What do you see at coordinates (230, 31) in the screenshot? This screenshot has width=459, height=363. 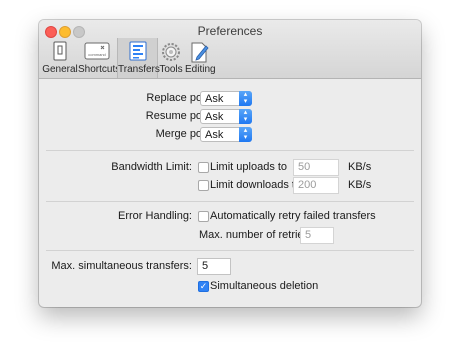 I see `window-title: Preferences` at bounding box center [230, 31].